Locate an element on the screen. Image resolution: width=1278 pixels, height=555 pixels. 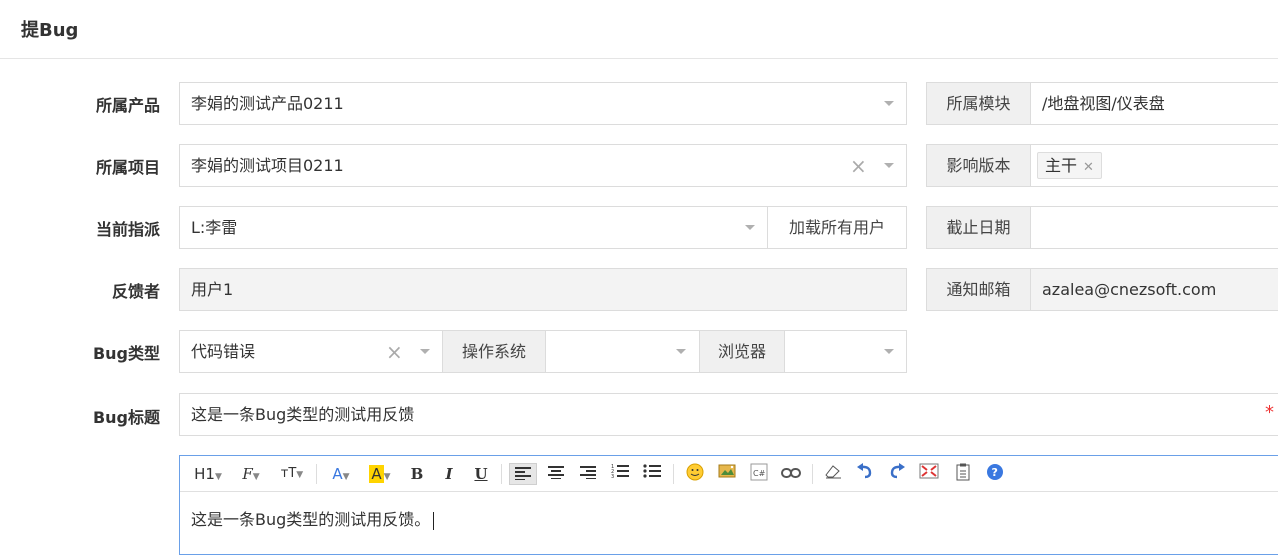
page-title: 提Bug is located at coordinates (50, 30).